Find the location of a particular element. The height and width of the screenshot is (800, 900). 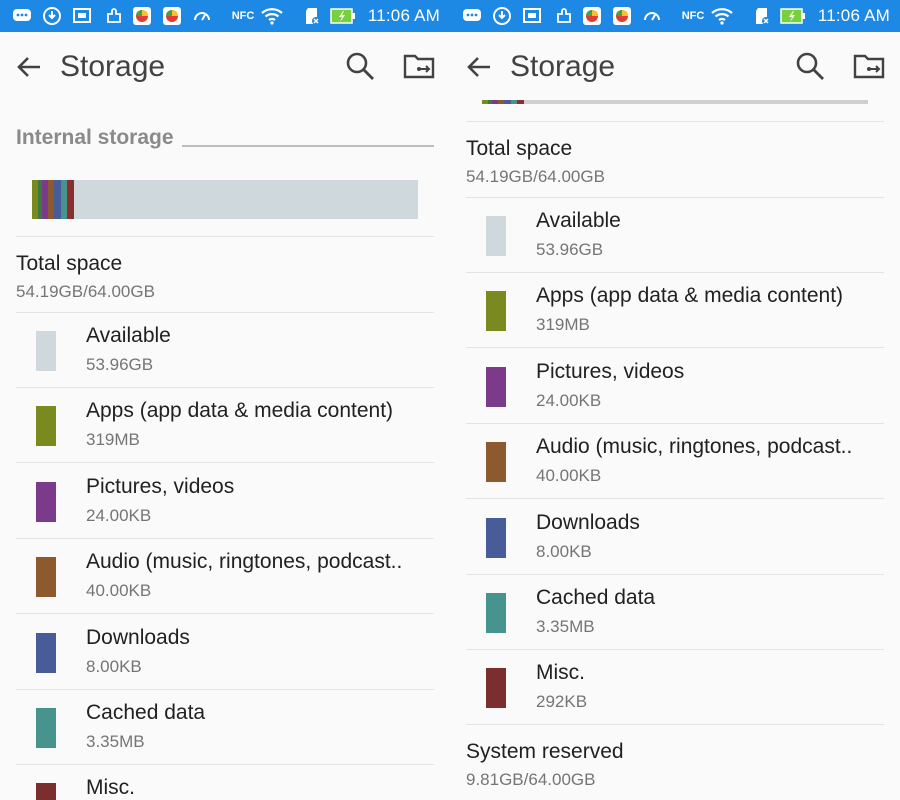

total-space-value: 54.19GB/64.00GB is located at coordinates (85, 291).